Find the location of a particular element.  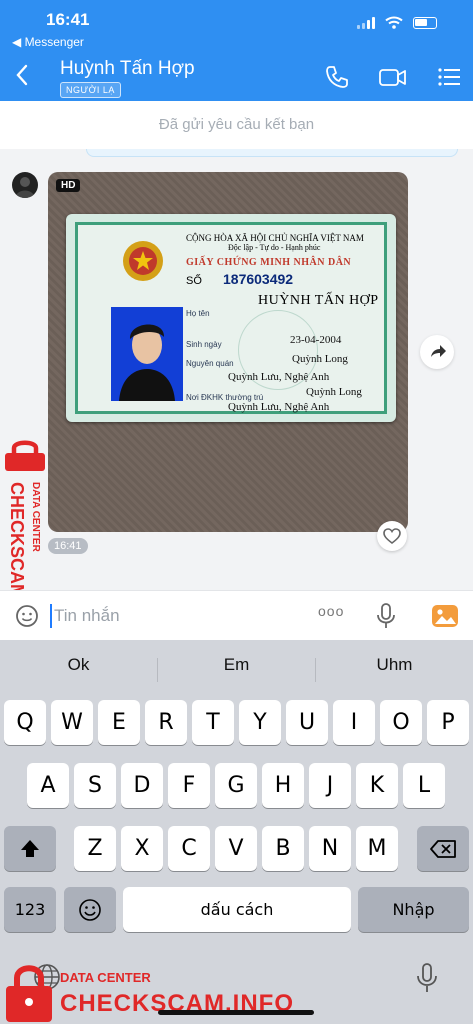

shift-key is located at coordinates (30, 848).